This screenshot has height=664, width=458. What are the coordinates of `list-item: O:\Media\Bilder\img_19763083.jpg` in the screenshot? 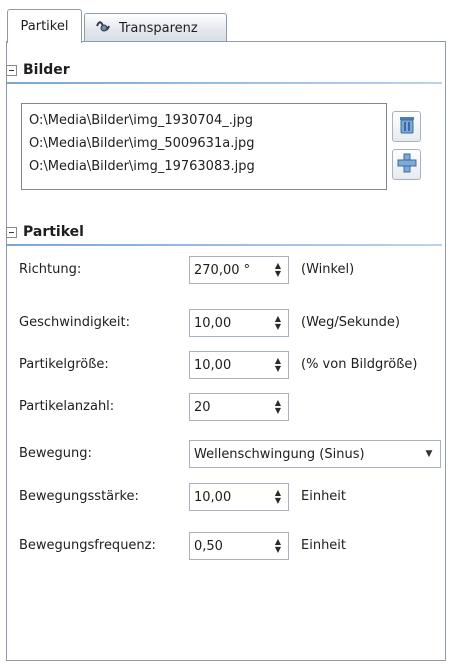 It's located at (207, 166).